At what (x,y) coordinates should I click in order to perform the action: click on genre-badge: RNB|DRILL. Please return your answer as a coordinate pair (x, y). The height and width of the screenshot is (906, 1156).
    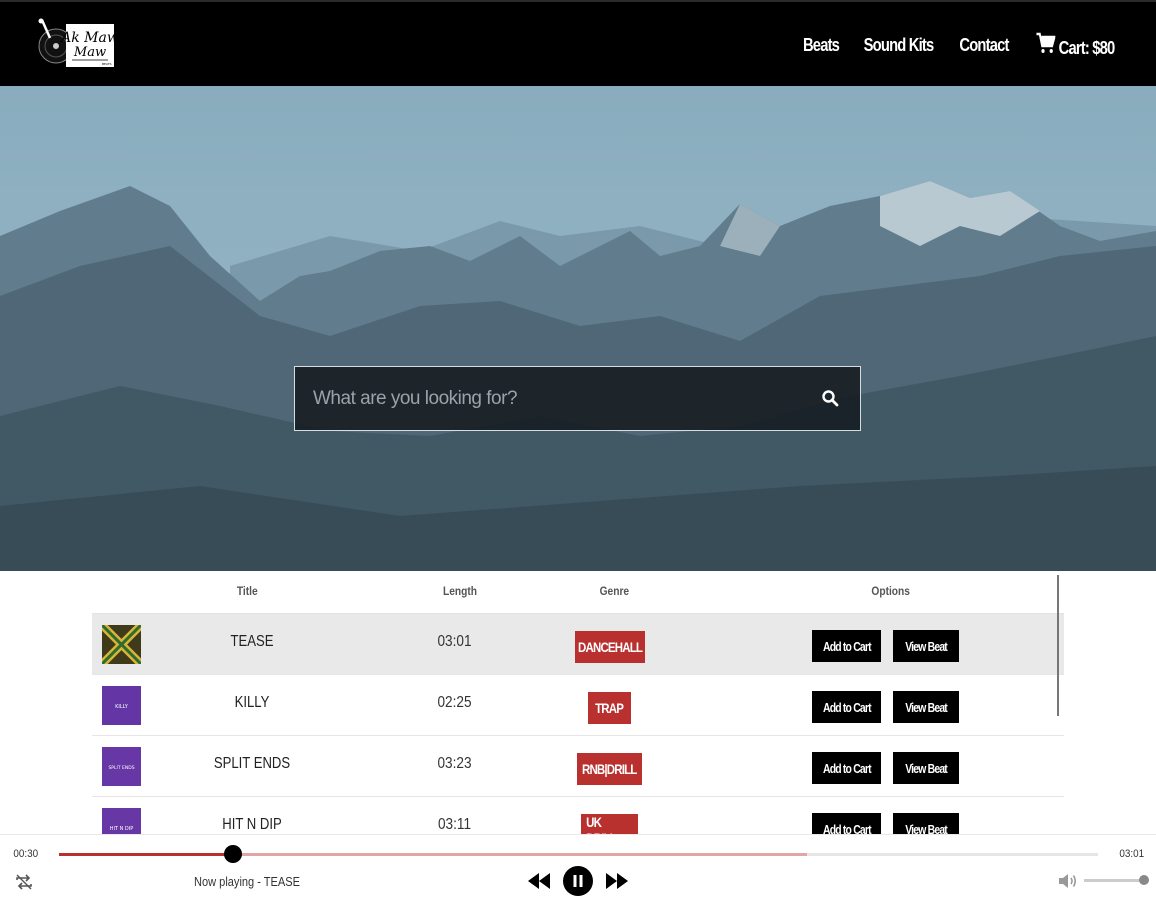
    Looking at the image, I should click on (609, 769).